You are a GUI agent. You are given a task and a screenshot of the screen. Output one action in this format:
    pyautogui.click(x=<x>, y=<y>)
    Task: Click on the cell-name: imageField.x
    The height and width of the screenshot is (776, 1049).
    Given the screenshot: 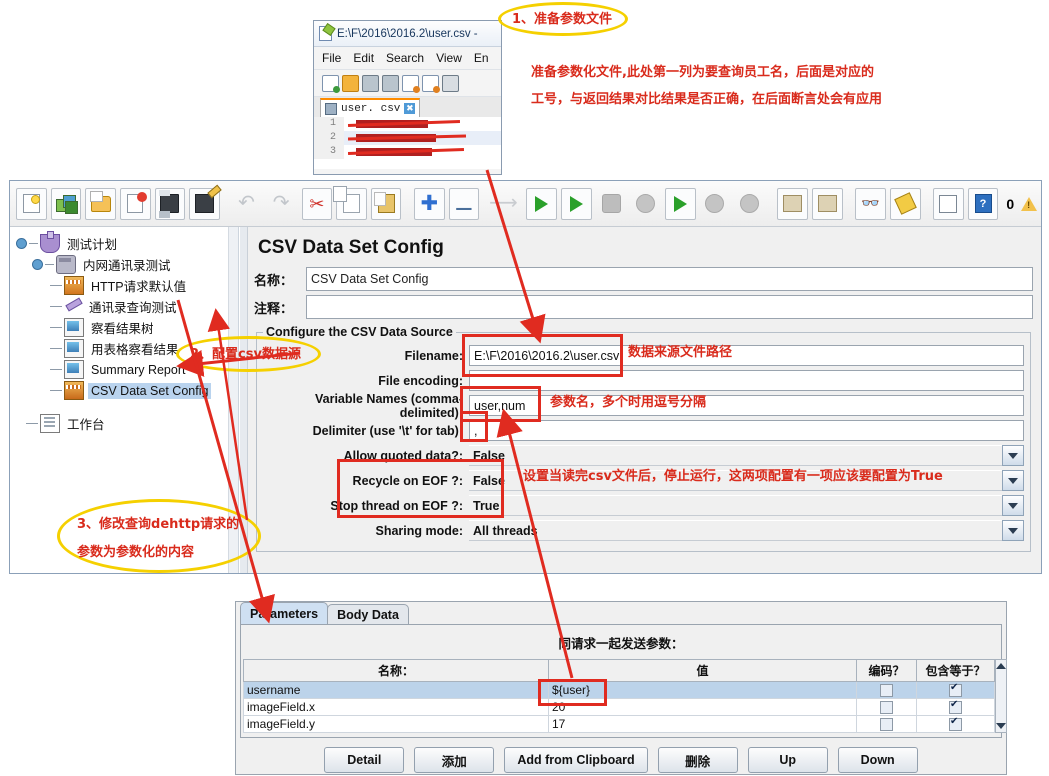 What is the action you would take?
    pyautogui.click(x=396, y=707)
    